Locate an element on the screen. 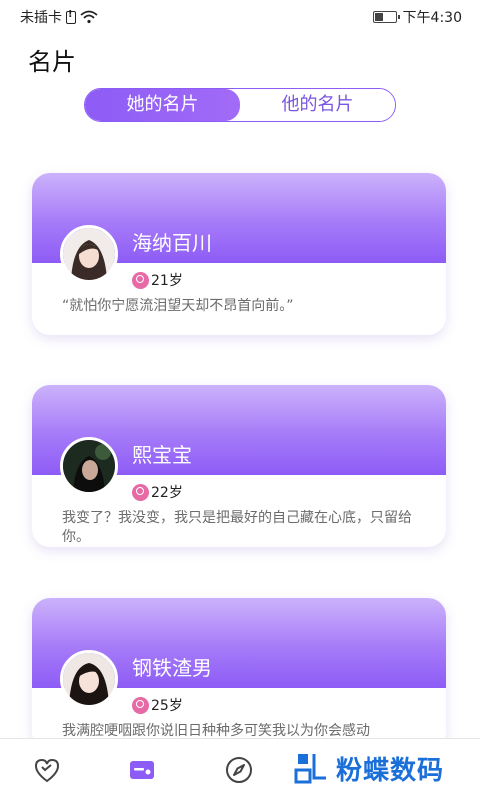  age-label: 21岁 is located at coordinates (167, 281).